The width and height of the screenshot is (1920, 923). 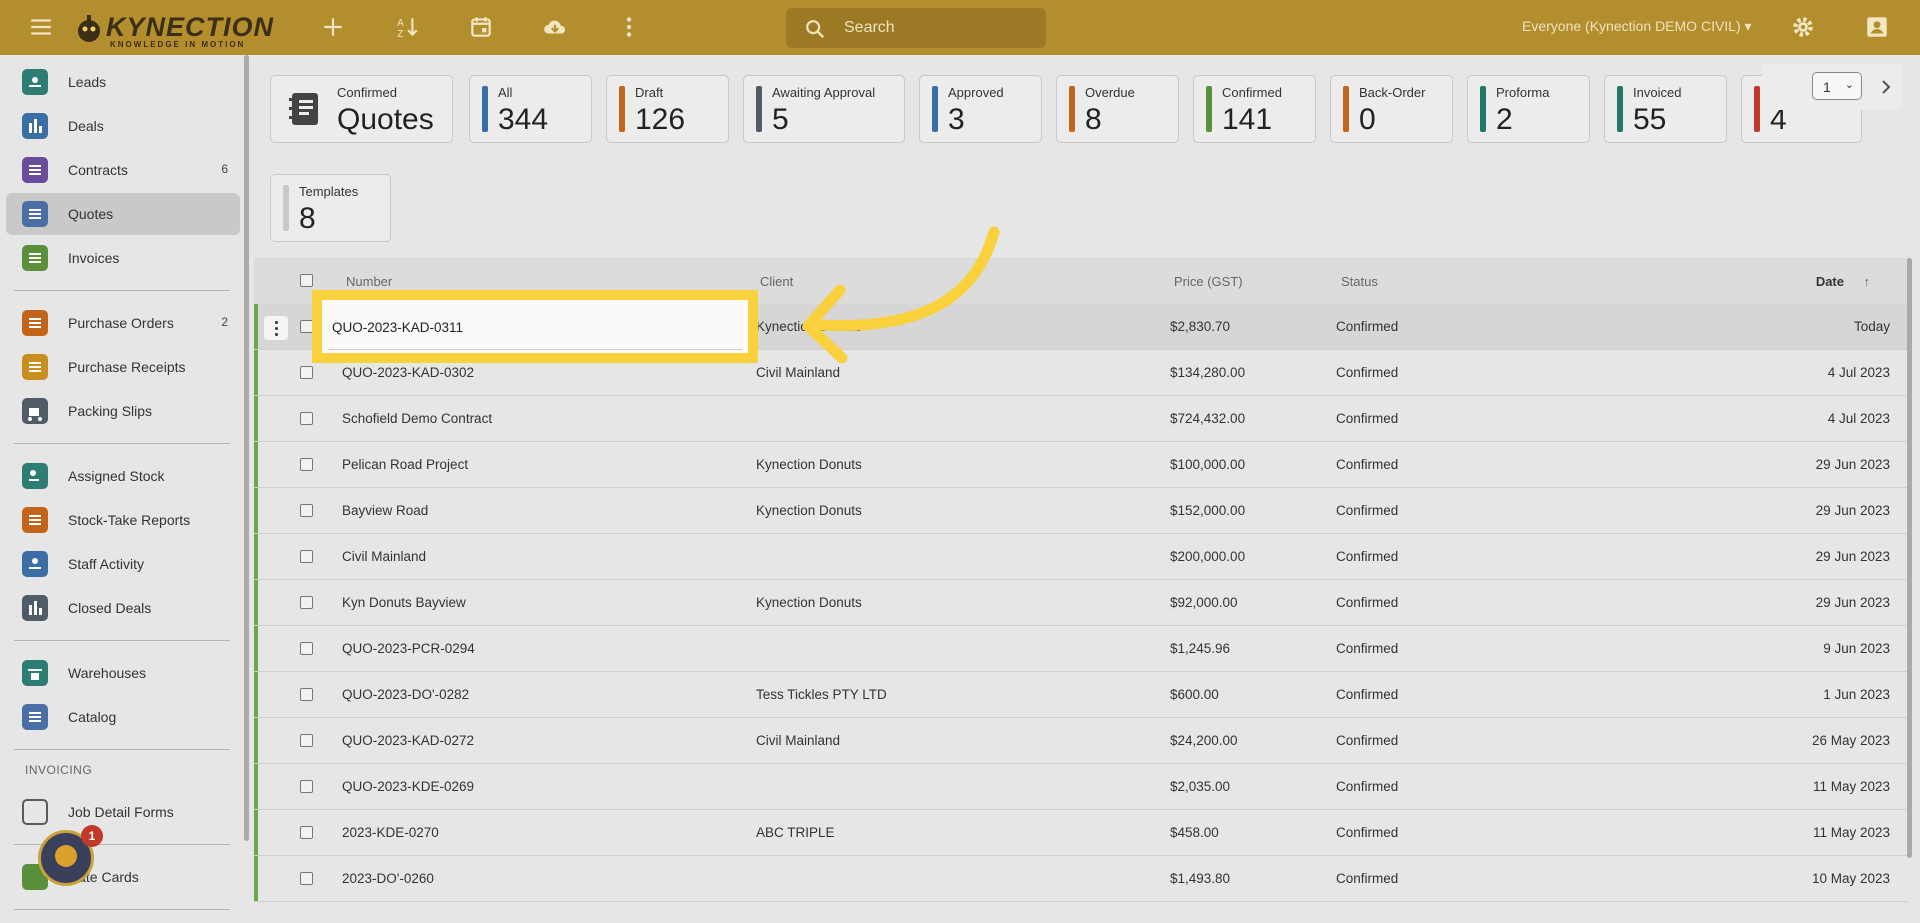 I want to click on cloud-download-icon, so click(x=555, y=27).